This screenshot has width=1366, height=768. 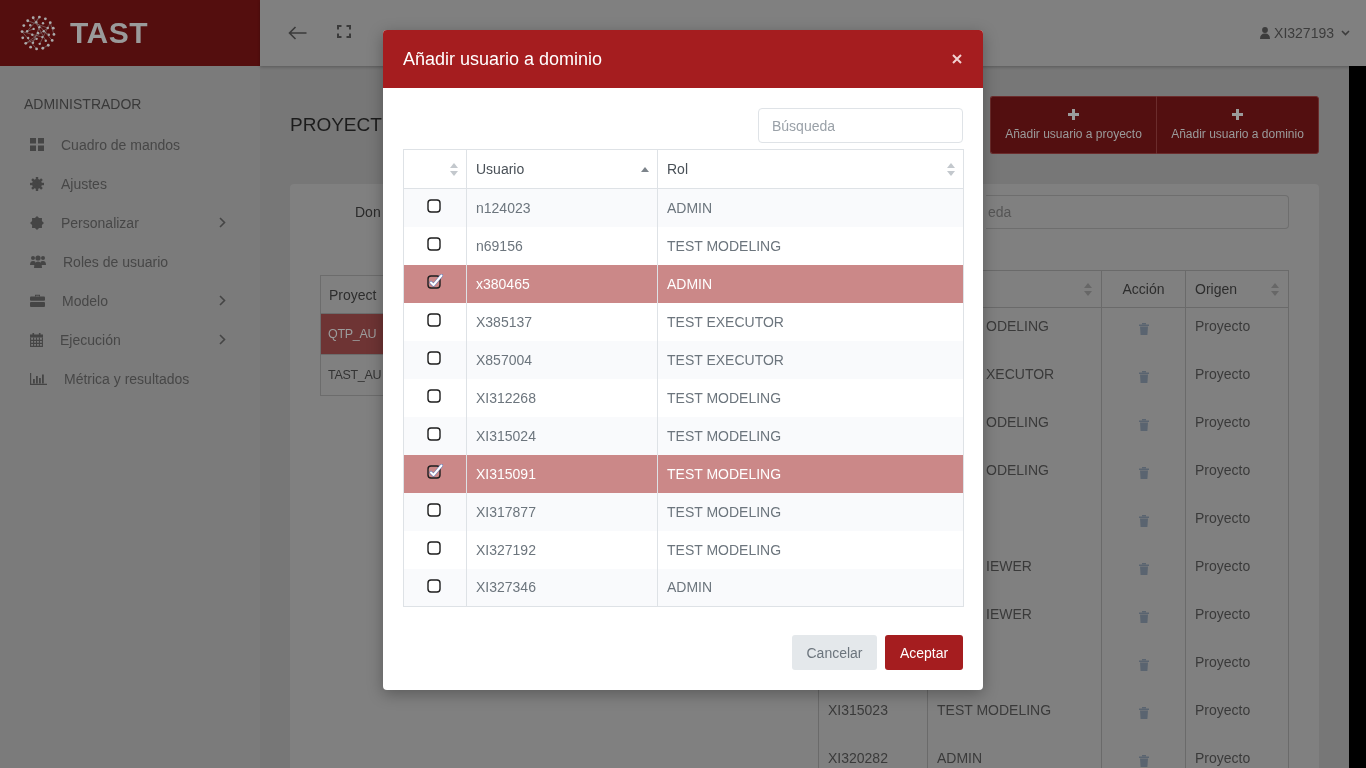 I want to click on page-title: PROYECT, so click(x=336, y=125).